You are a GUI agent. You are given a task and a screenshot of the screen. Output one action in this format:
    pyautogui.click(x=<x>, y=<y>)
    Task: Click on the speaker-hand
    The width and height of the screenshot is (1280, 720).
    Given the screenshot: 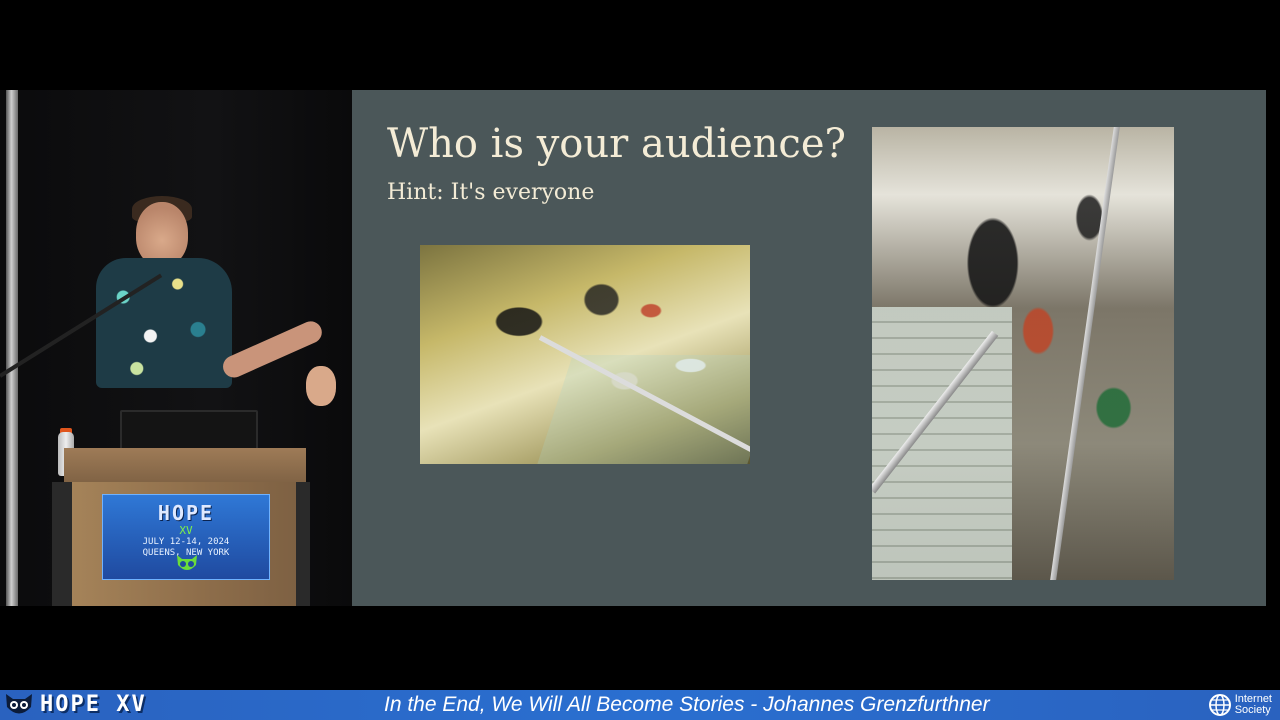 What is the action you would take?
    pyautogui.click(x=321, y=386)
    